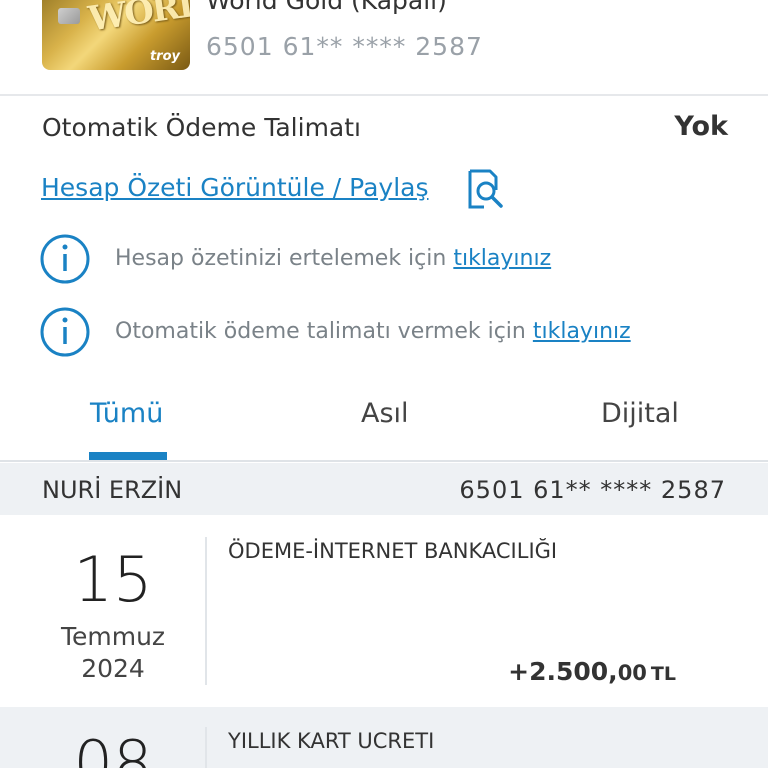 The width and height of the screenshot is (768, 768). I want to click on info-text-body: Hesap özetinizi ertelemek için, so click(281, 258).